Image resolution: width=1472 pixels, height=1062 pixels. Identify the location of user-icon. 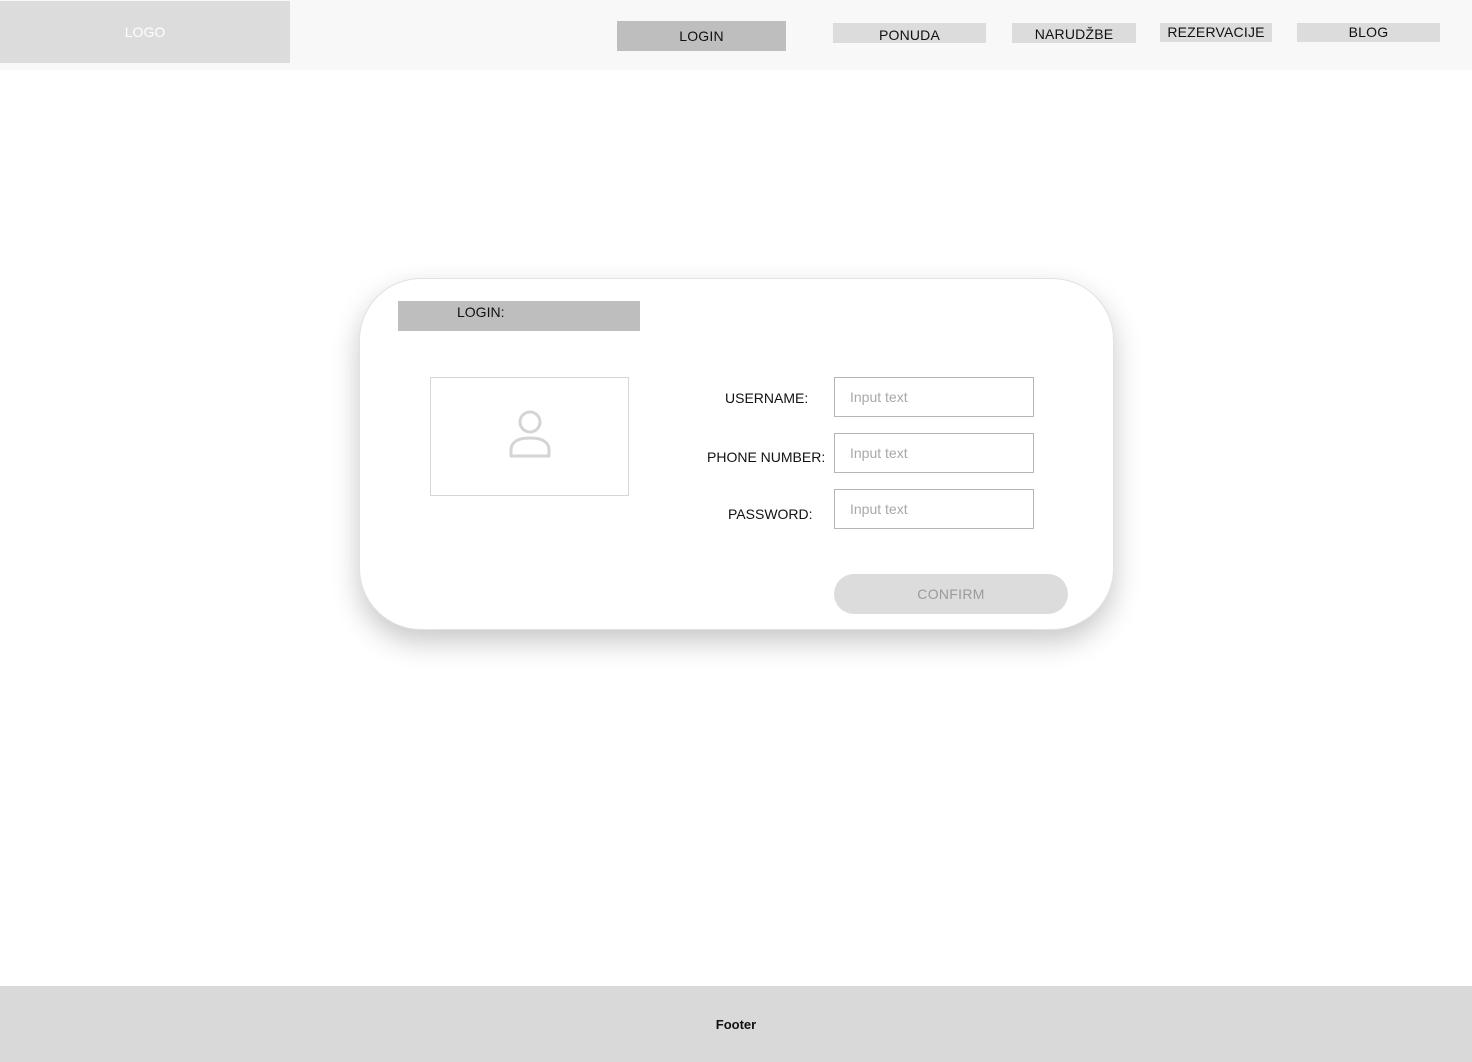
(530, 436).